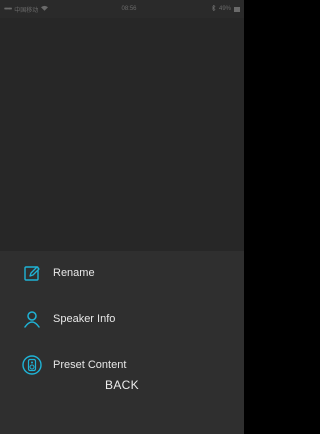 Image resolution: width=320 pixels, height=434 pixels. I want to click on battery-icon, so click(237, 9).